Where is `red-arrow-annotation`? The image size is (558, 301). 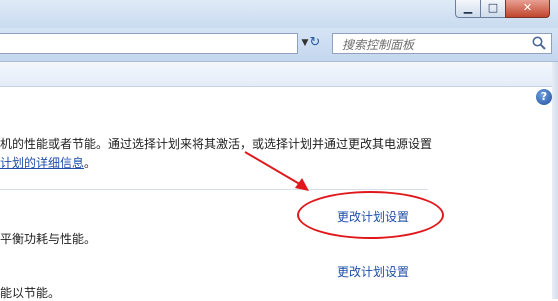
red-arrow-annotation is located at coordinates (276, 171).